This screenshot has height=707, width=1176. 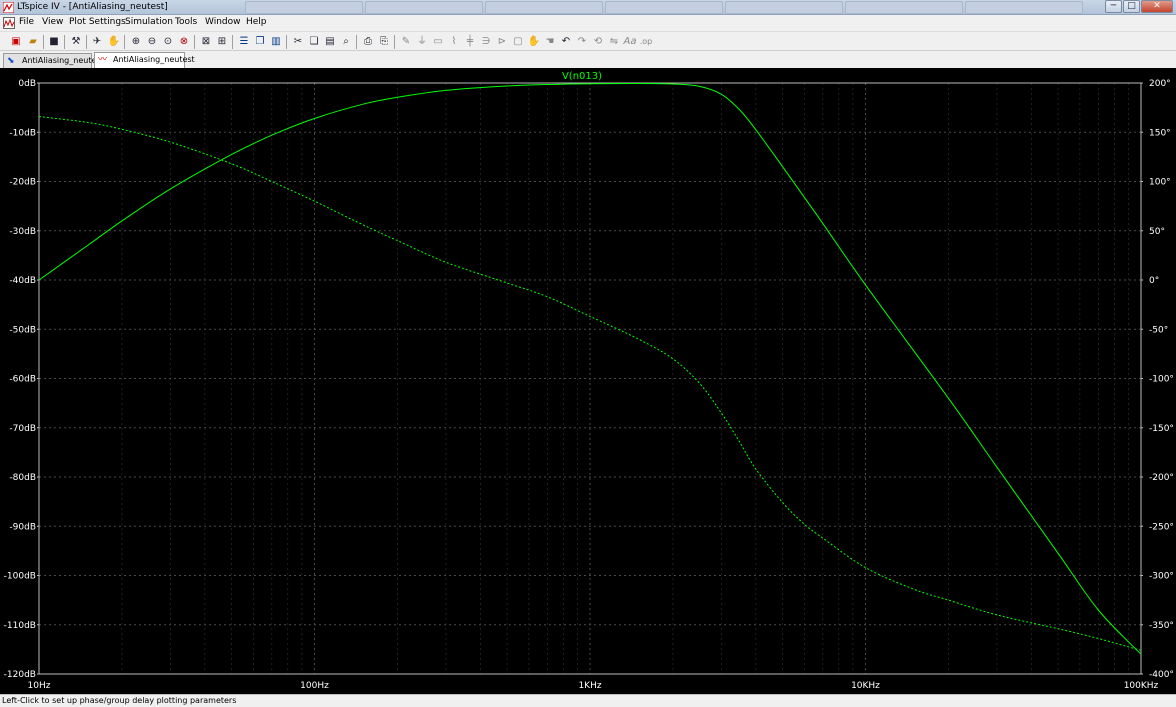 I want to click on autorange-icon: ⊠, so click(x=206, y=42).